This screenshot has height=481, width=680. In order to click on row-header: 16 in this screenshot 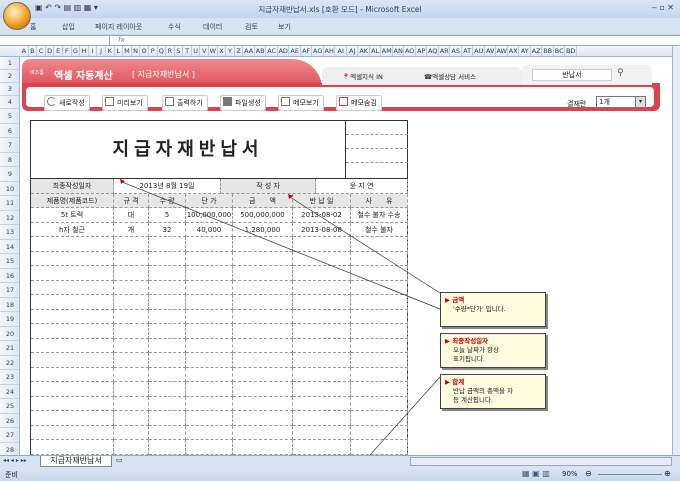, I will do `click(9, 276)`.